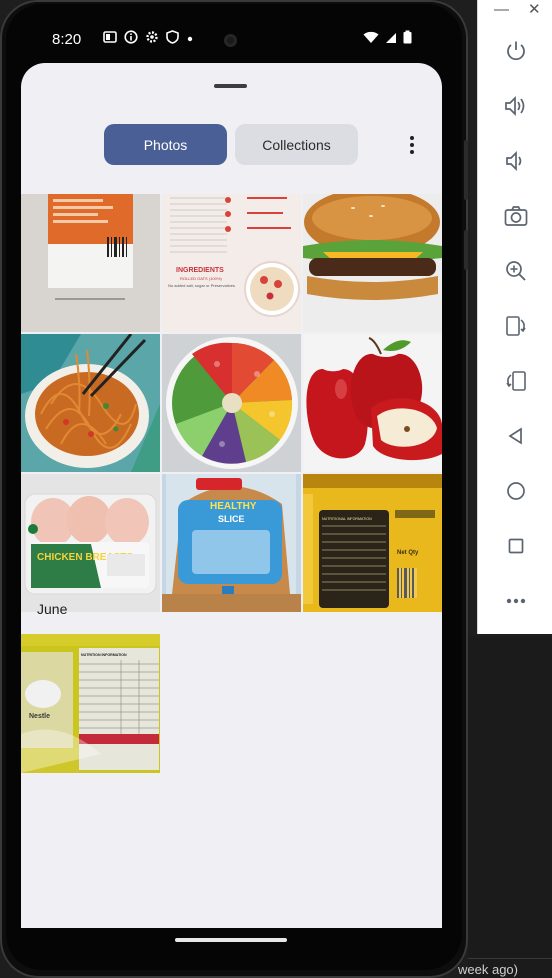 The height and width of the screenshot is (978, 552). I want to click on photo-thumbnail-noodles, so click(90, 403).